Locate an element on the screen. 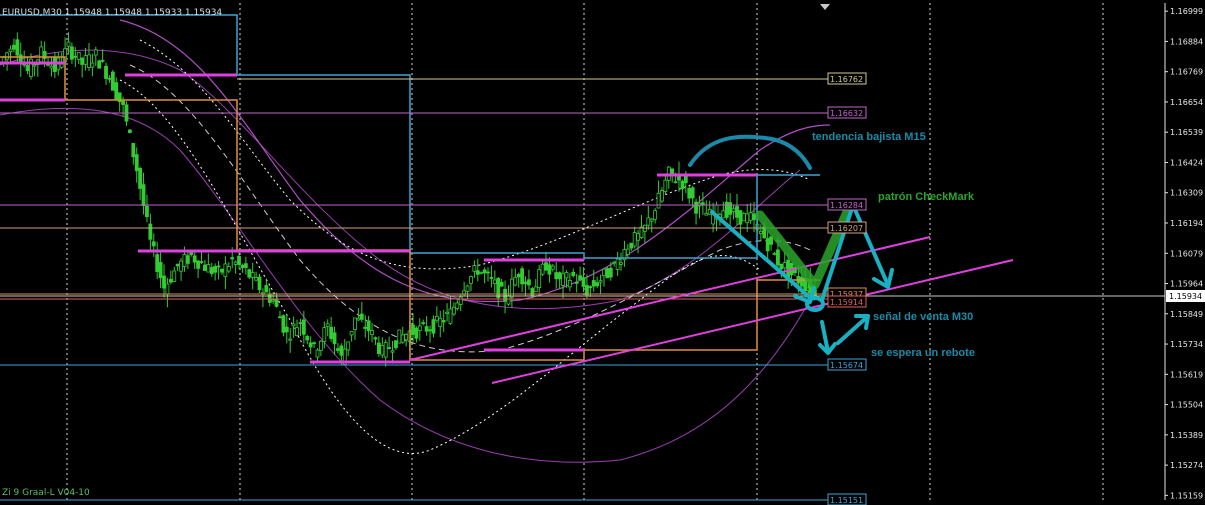  level-label: 1.15674 is located at coordinates (846, 365).